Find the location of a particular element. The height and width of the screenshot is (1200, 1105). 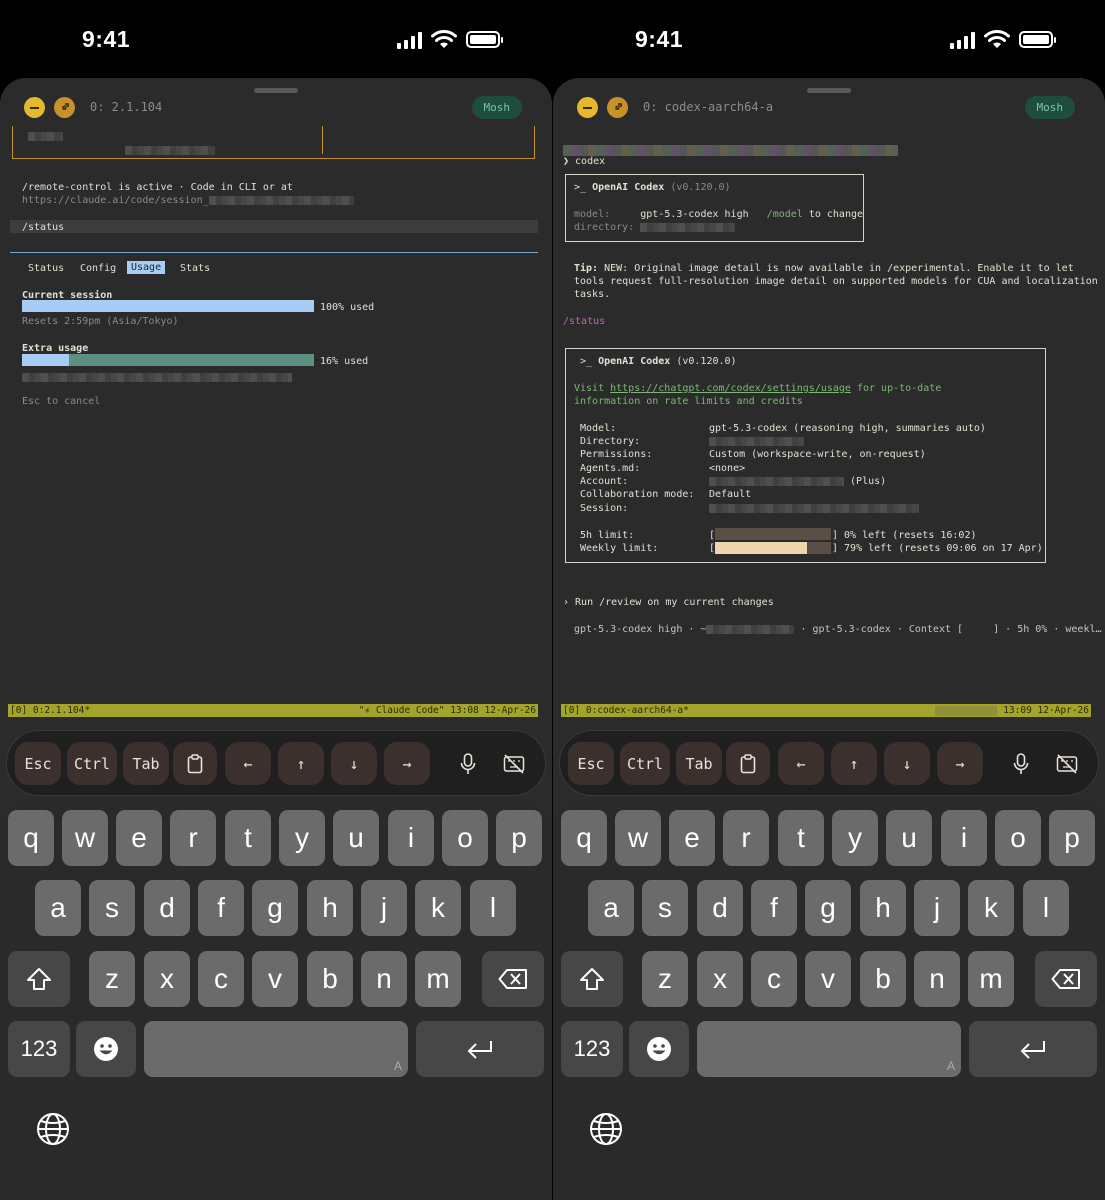

usage-settings-link: https://chatgpt.com/codex/settings/usage is located at coordinates (730, 388).